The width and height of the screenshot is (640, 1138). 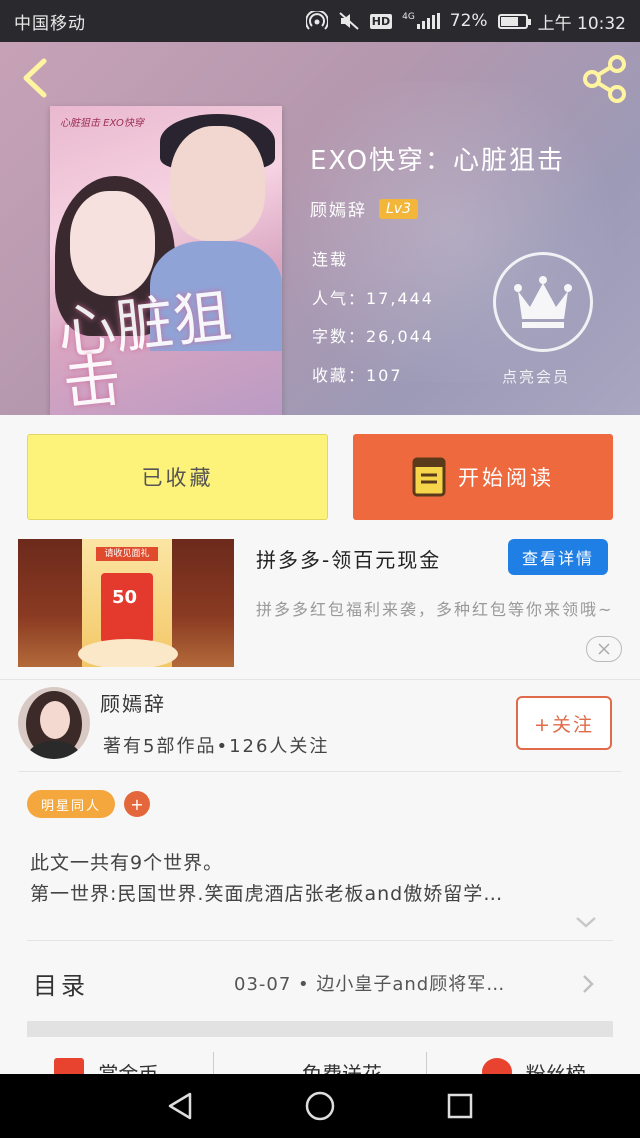 What do you see at coordinates (137, 804) in the screenshot?
I see `add-tag-button: +` at bounding box center [137, 804].